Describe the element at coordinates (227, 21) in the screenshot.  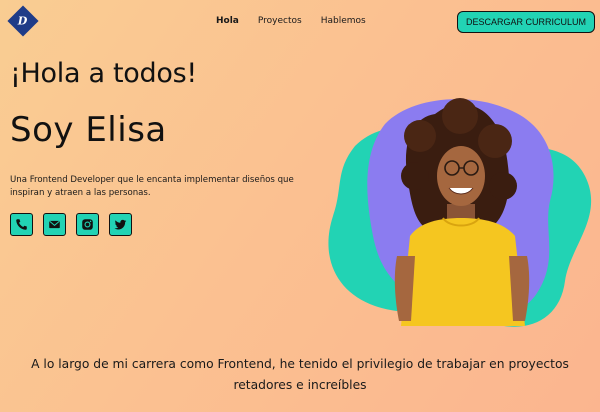
I see `nav-hola: Hola` at that location.